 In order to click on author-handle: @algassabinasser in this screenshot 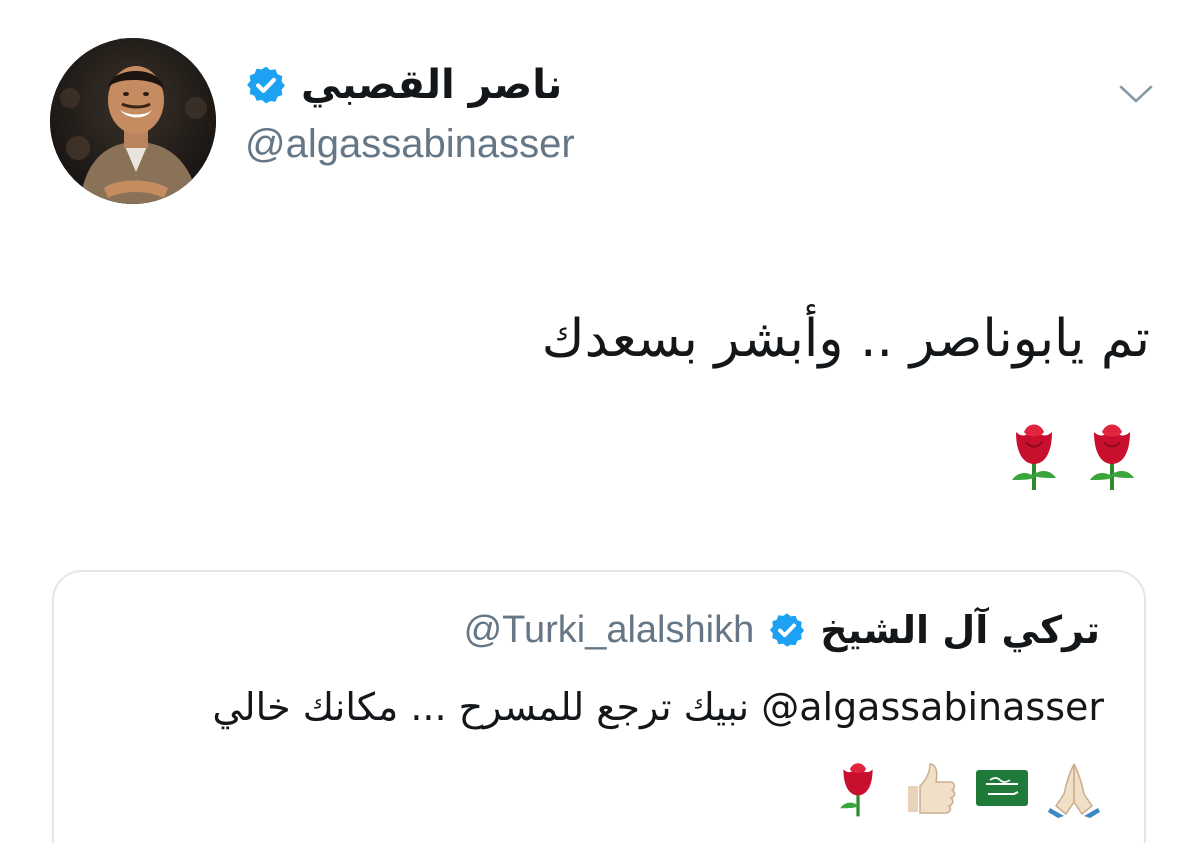, I will do `click(410, 144)`.